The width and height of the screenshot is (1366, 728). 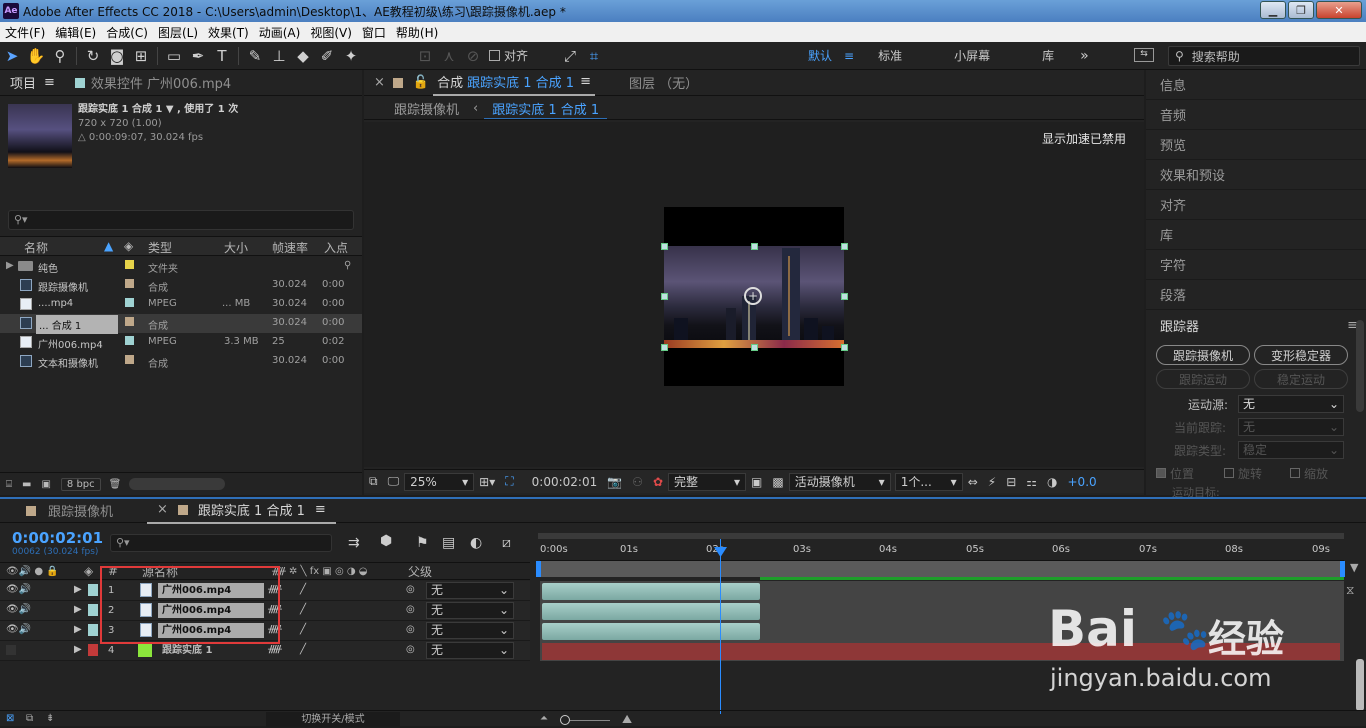 I want to click on tab-timeline-tracked-camera: 跟踪摄像机, so click(x=69, y=511).